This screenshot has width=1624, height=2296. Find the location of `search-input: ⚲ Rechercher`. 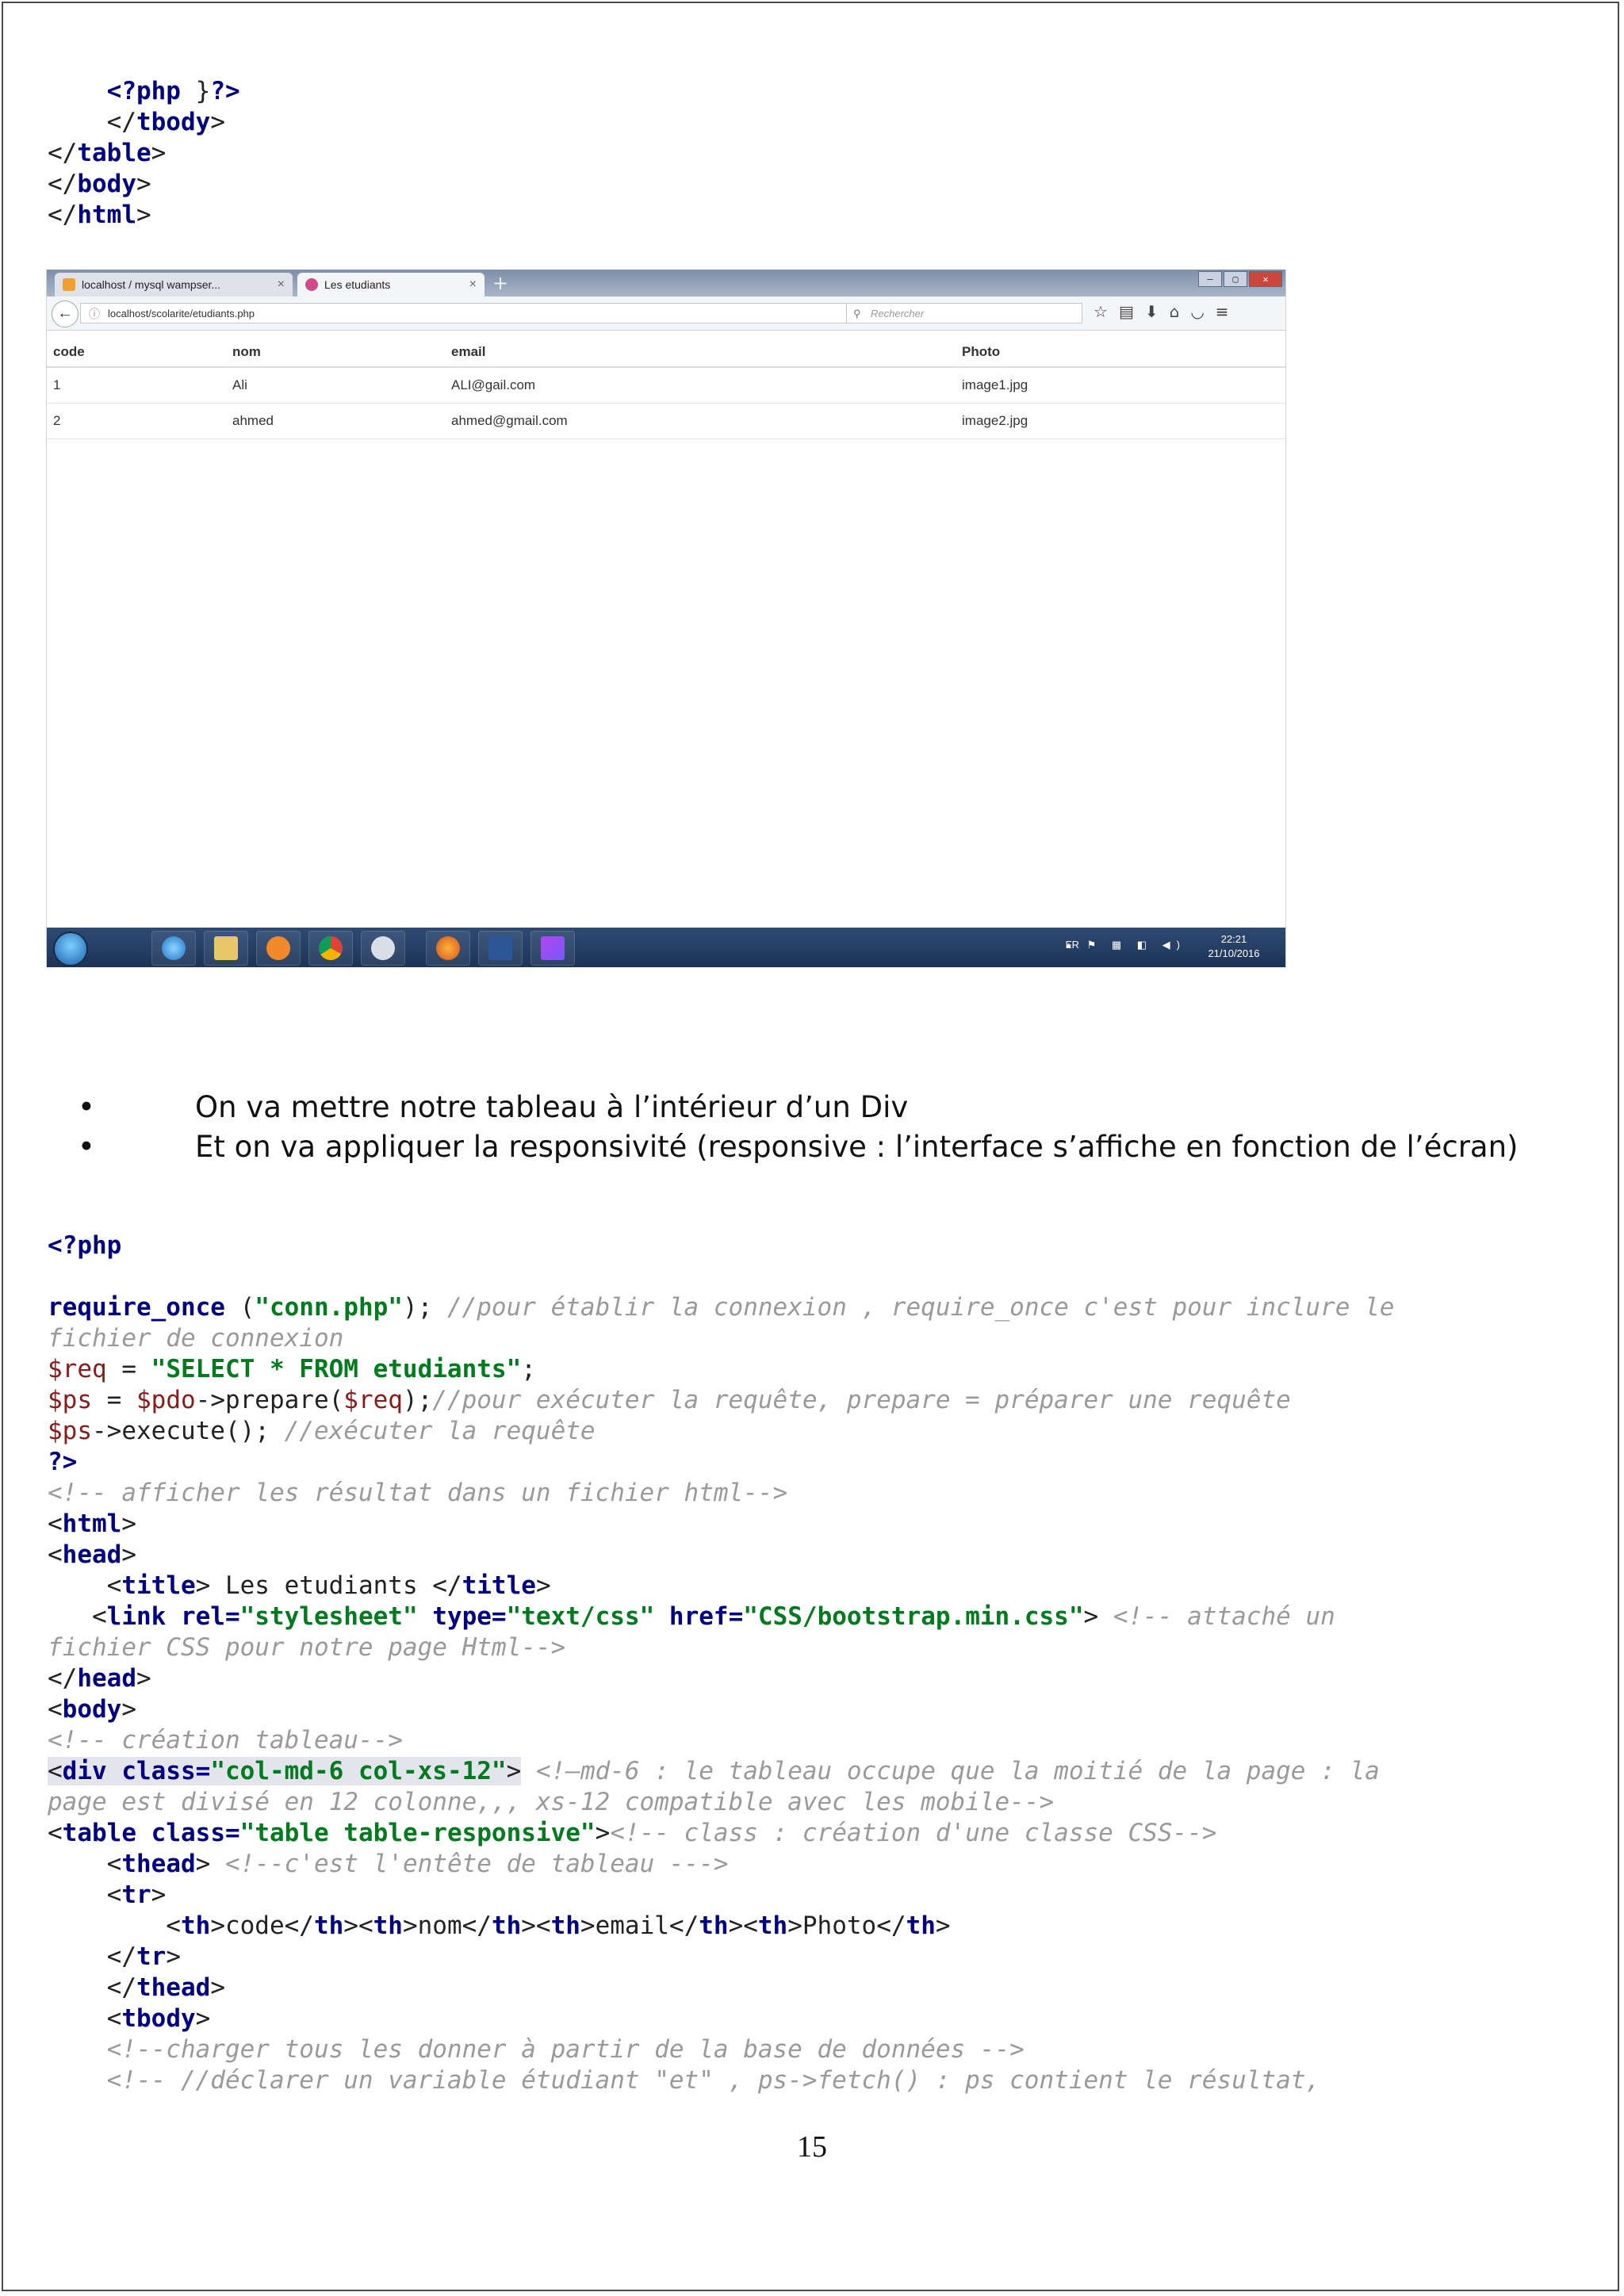

search-input: ⚲ Rechercher is located at coordinates (964, 313).